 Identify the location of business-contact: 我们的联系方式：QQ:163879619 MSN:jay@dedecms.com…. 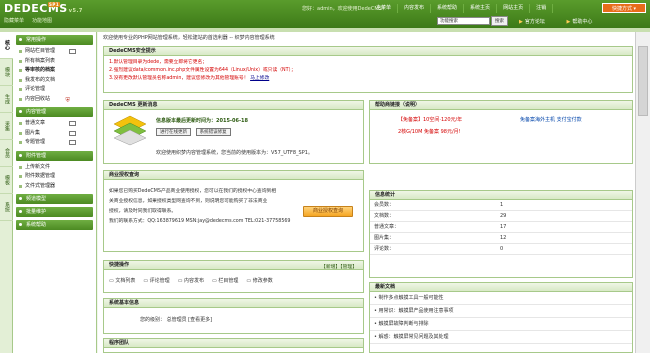
(200, 221).